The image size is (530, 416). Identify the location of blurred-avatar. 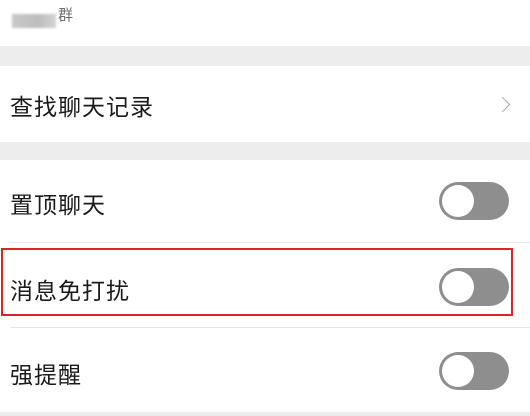
(34, 21).